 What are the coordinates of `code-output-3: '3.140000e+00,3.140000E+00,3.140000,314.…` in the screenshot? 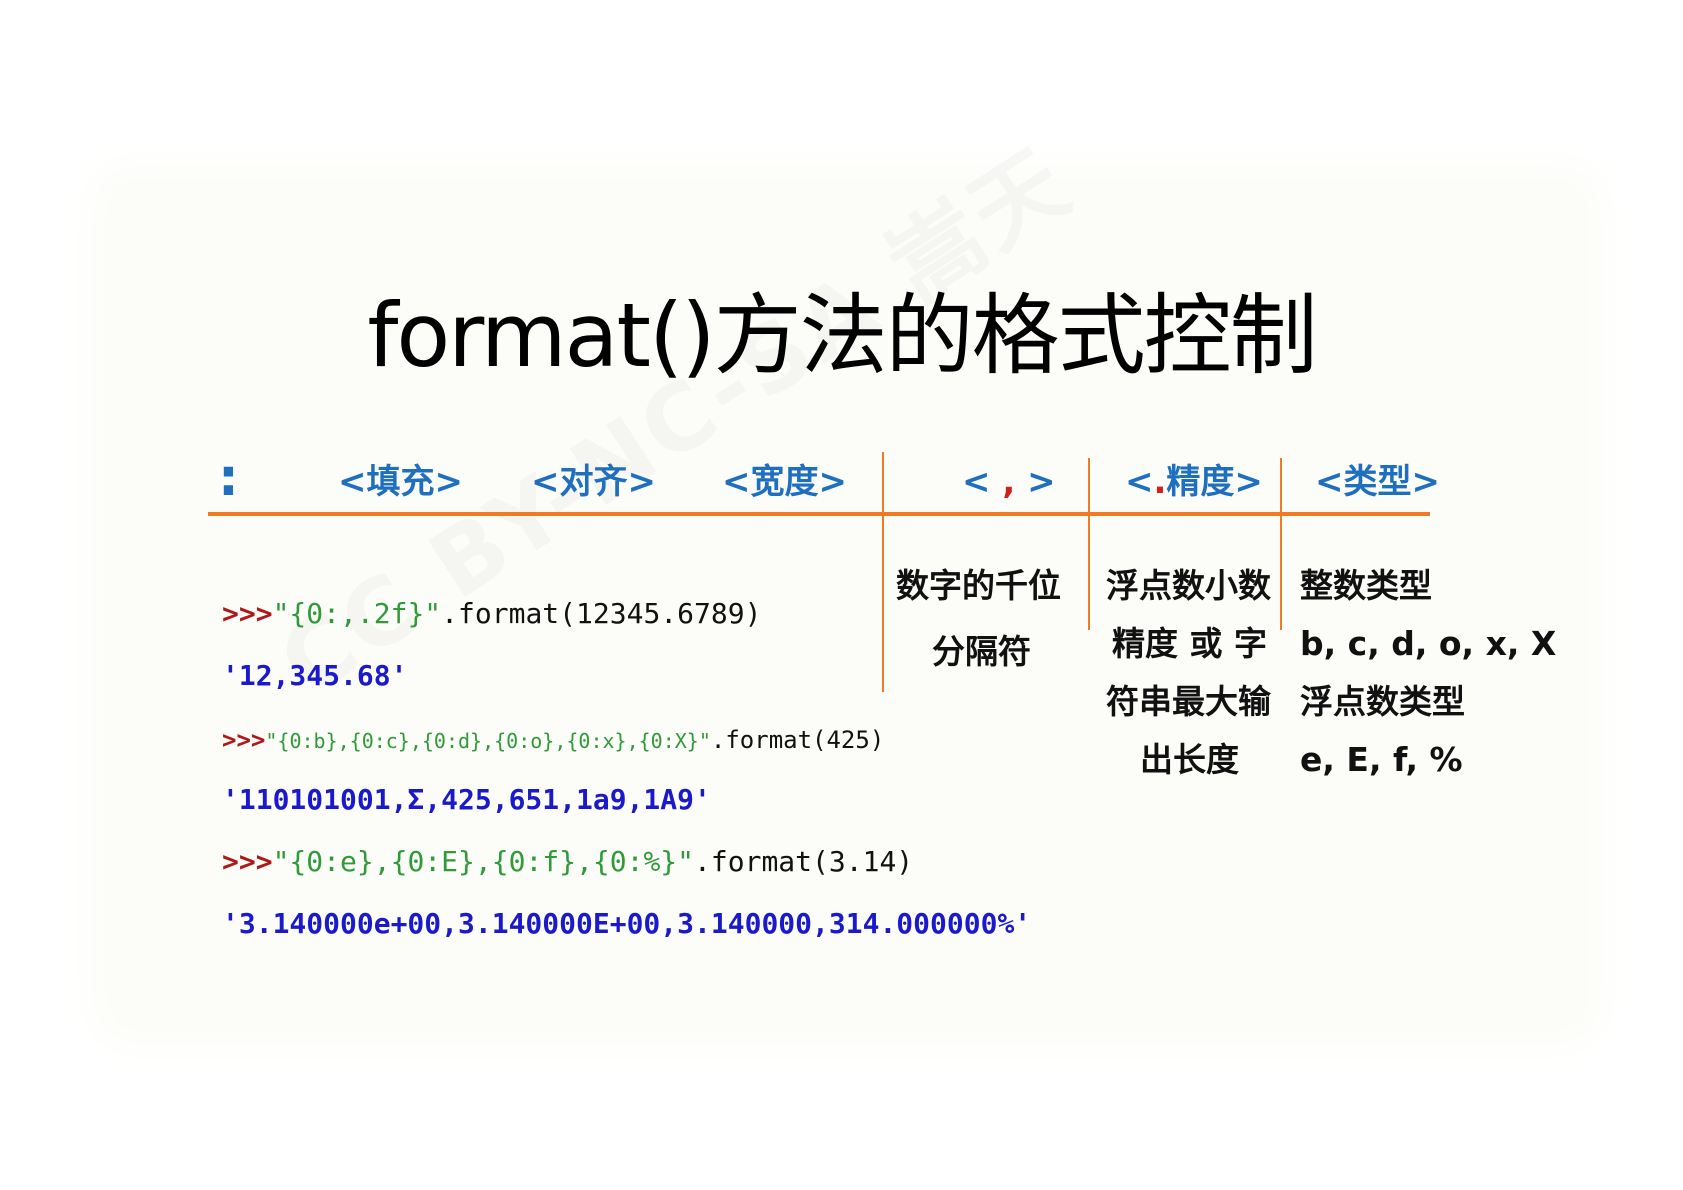 It's located at (627, 923).